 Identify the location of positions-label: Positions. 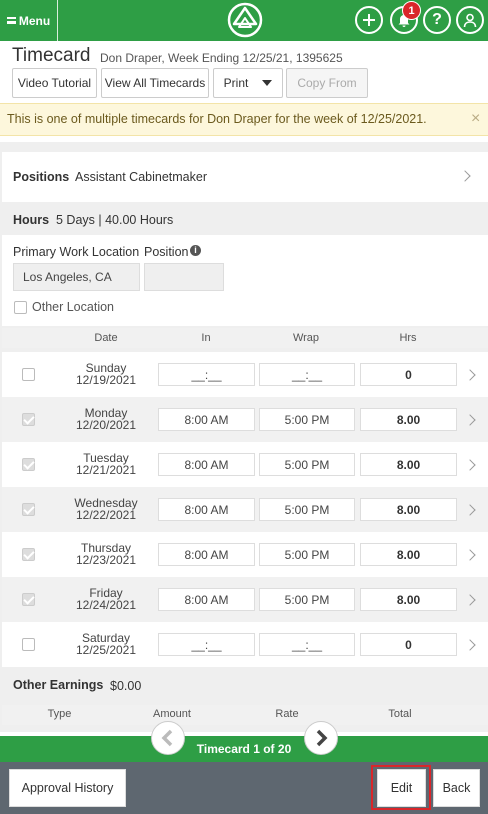
(41, 177).